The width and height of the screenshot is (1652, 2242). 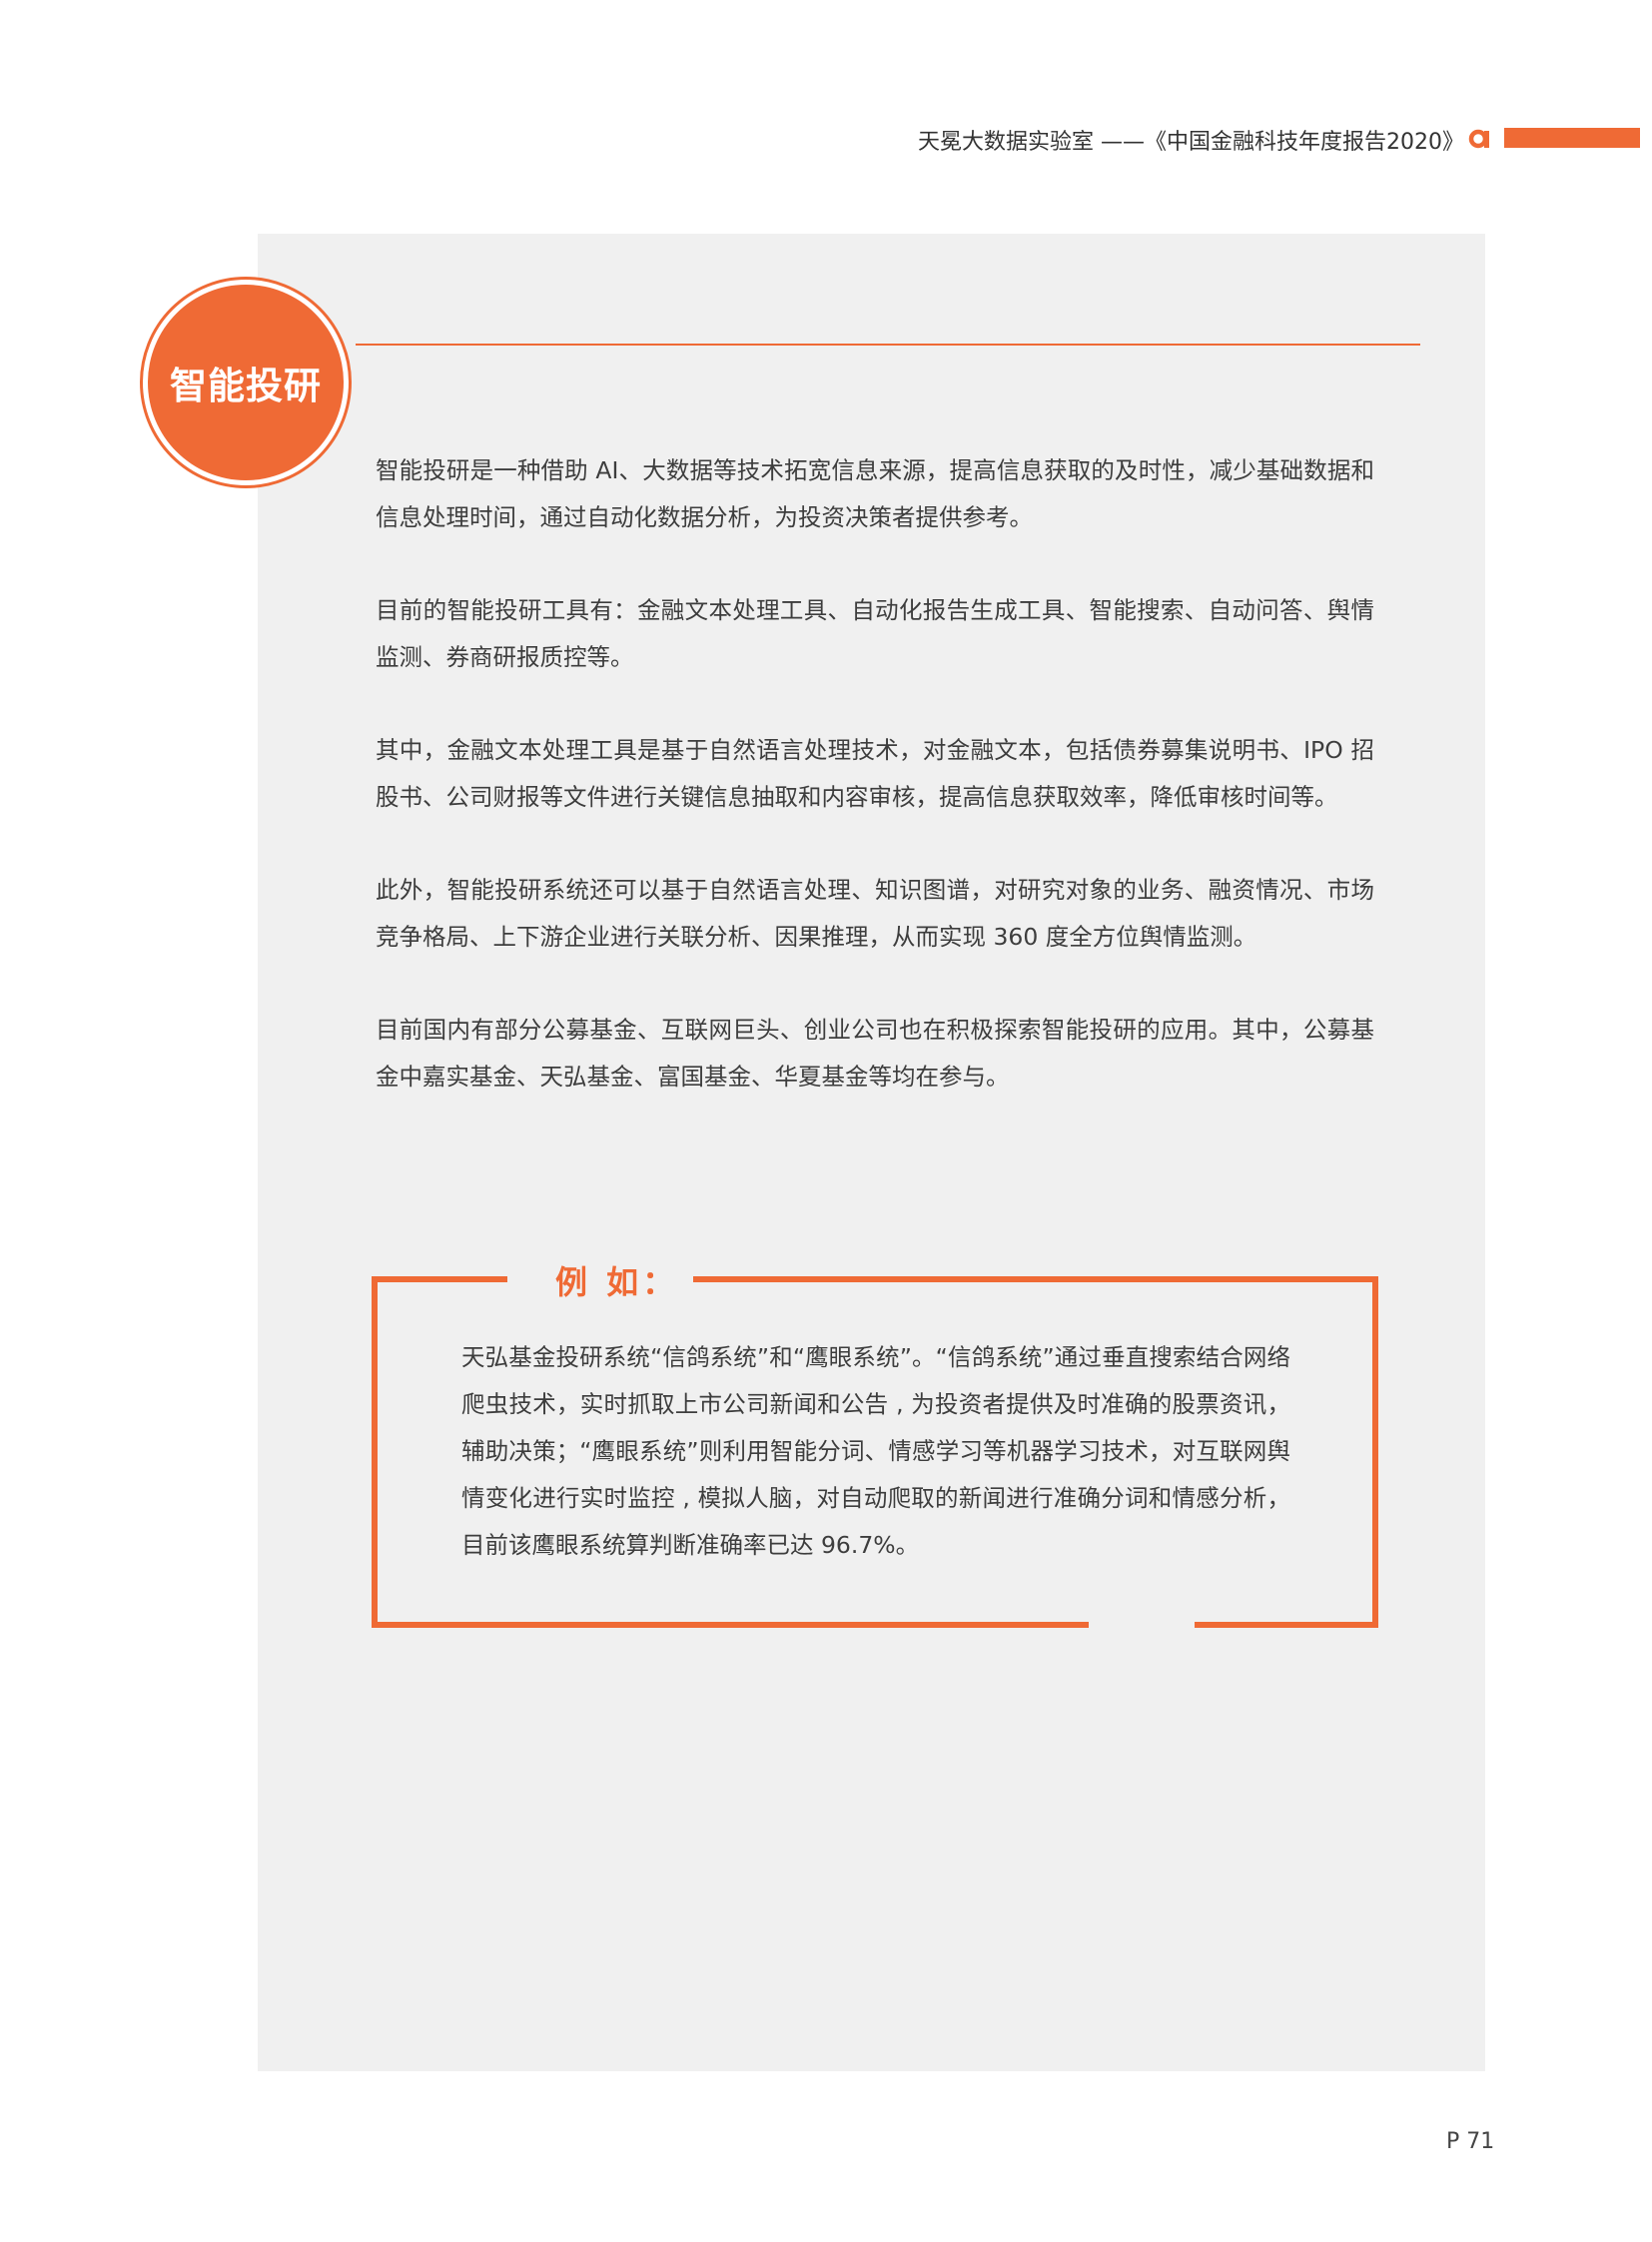 What do you see at coordinates (1035, 1279) in the screenshot?
I see `example-border-top-right` at bounding box center [1035, 1279].